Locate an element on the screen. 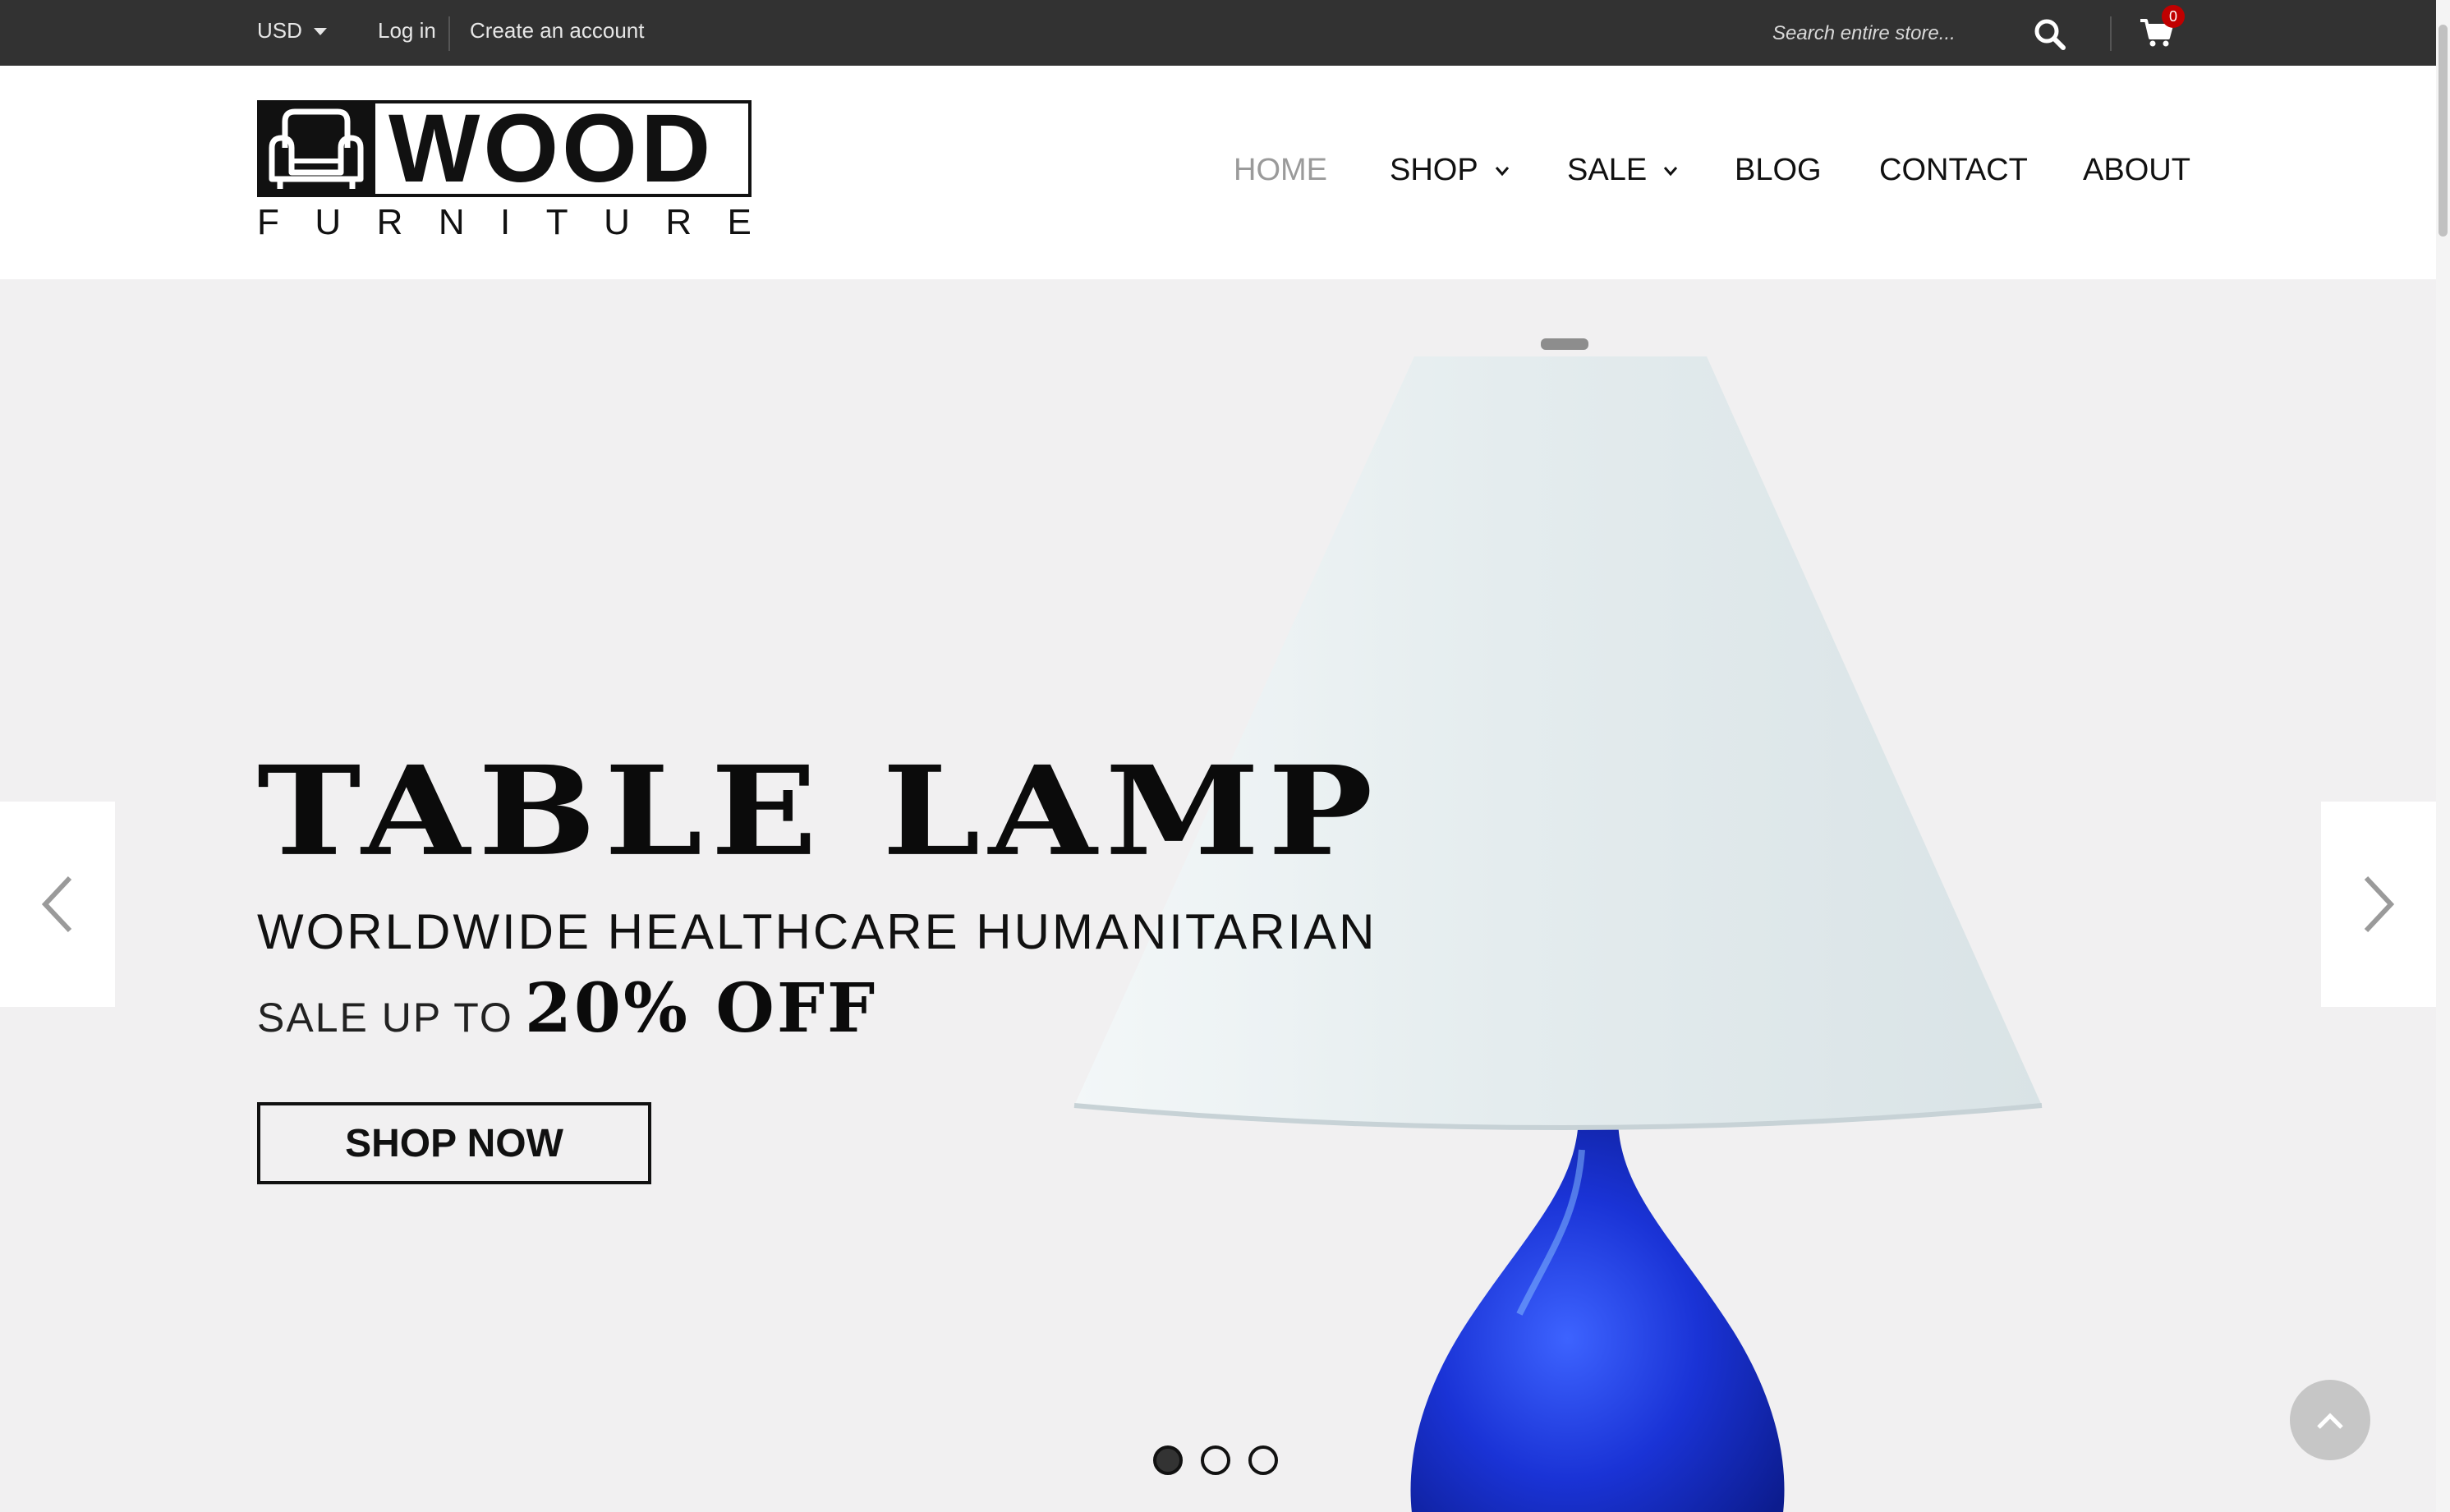 This screenshot has width=2450, height=1512. login-link: Log in is located at coordinates (407, 31).